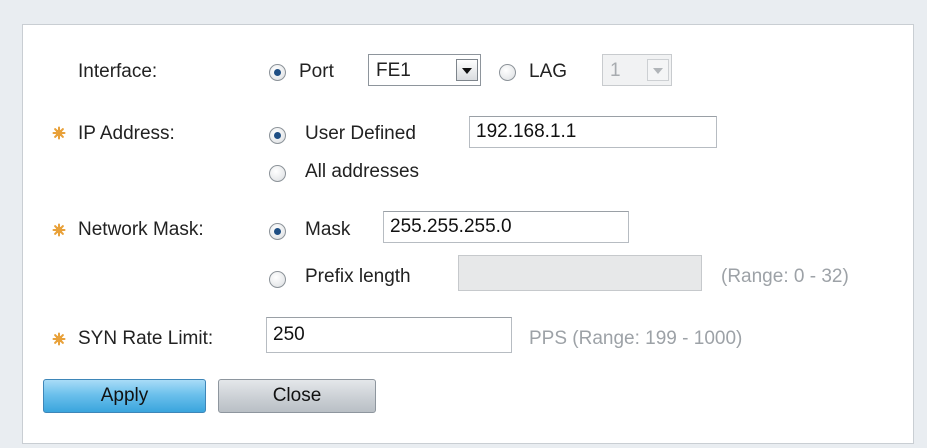  I want to click on user-defined-radio, so click(277, 135).